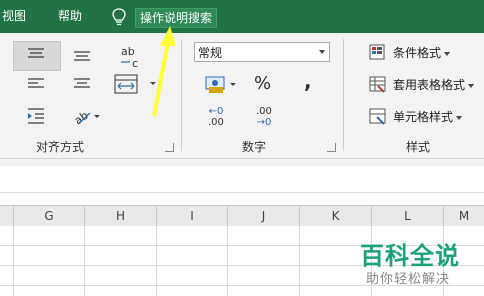  I want to click on align-center-icon, so click(82, 85).